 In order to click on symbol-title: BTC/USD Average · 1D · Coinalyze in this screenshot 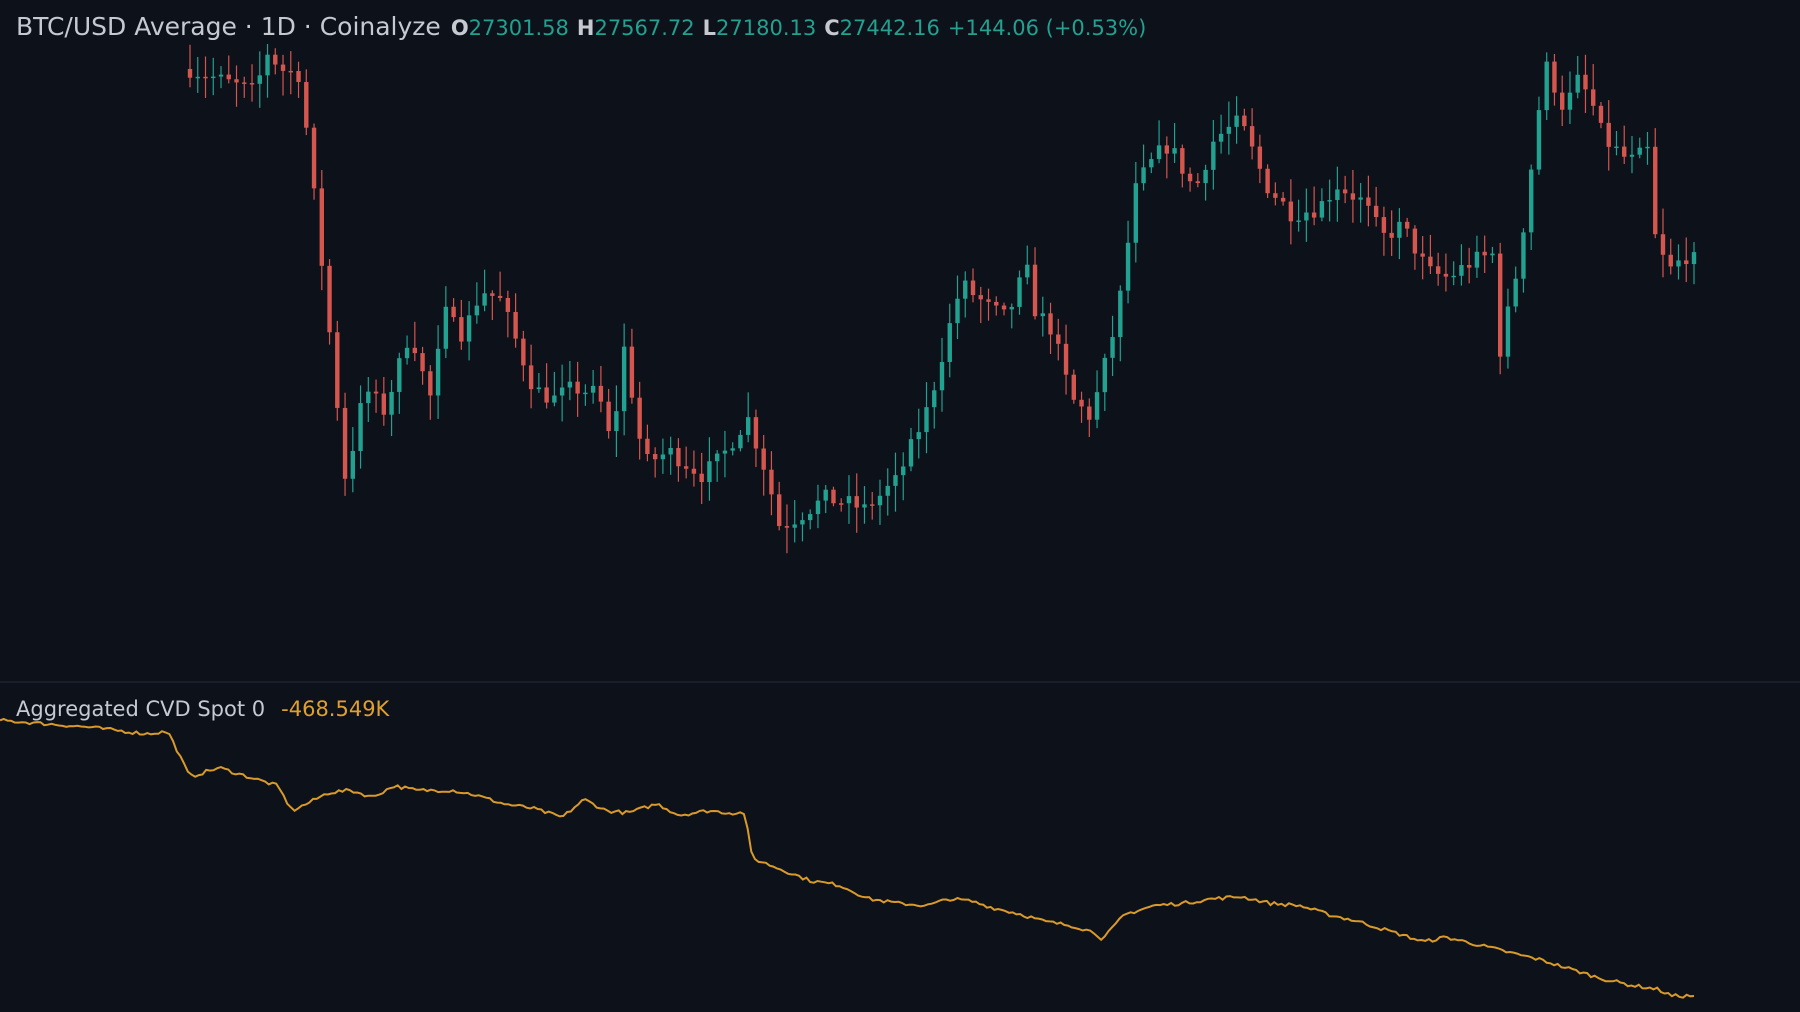, I will do `click(228, 26)`.